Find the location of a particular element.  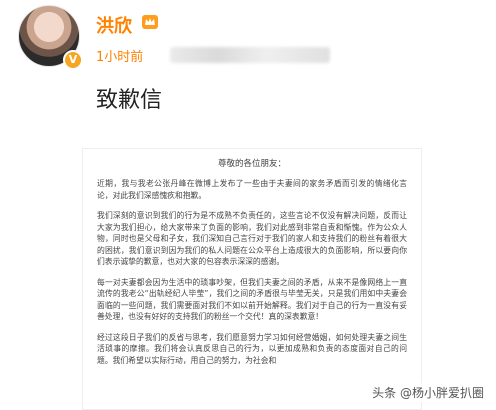

post-timestamp: 1小时前 is located at coordinates (119, 55).